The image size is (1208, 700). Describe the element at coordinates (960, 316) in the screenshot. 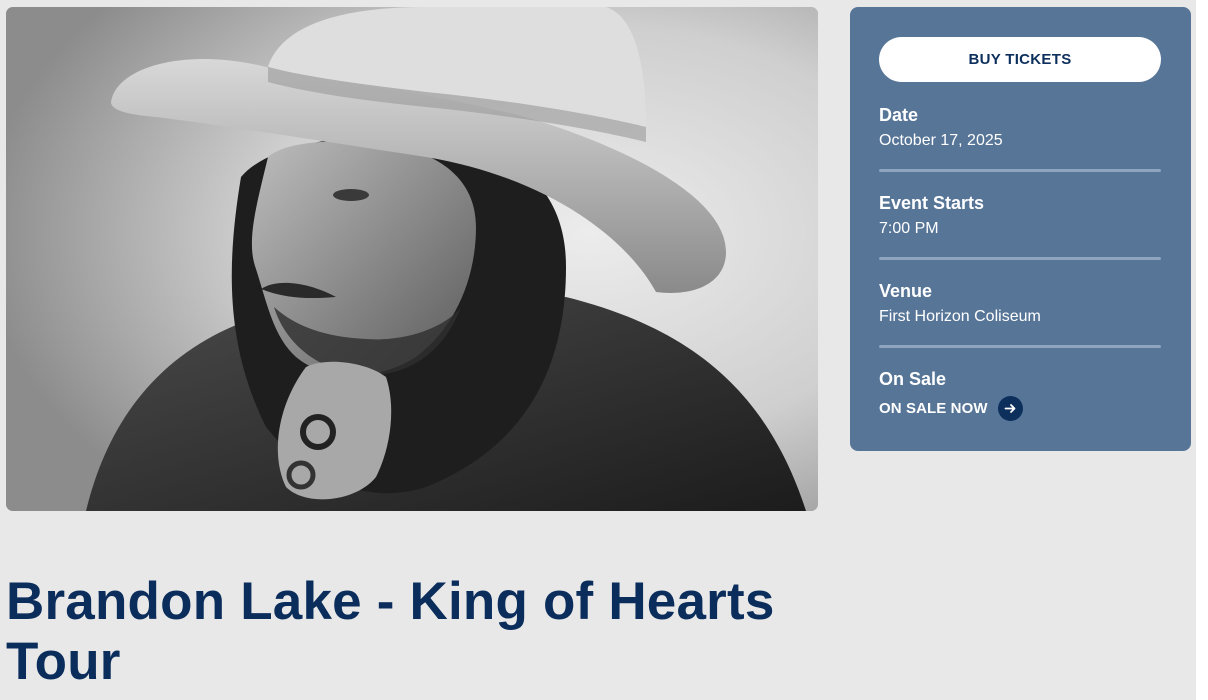

I see `venue-value: First Horizon Coliseum` at that location.